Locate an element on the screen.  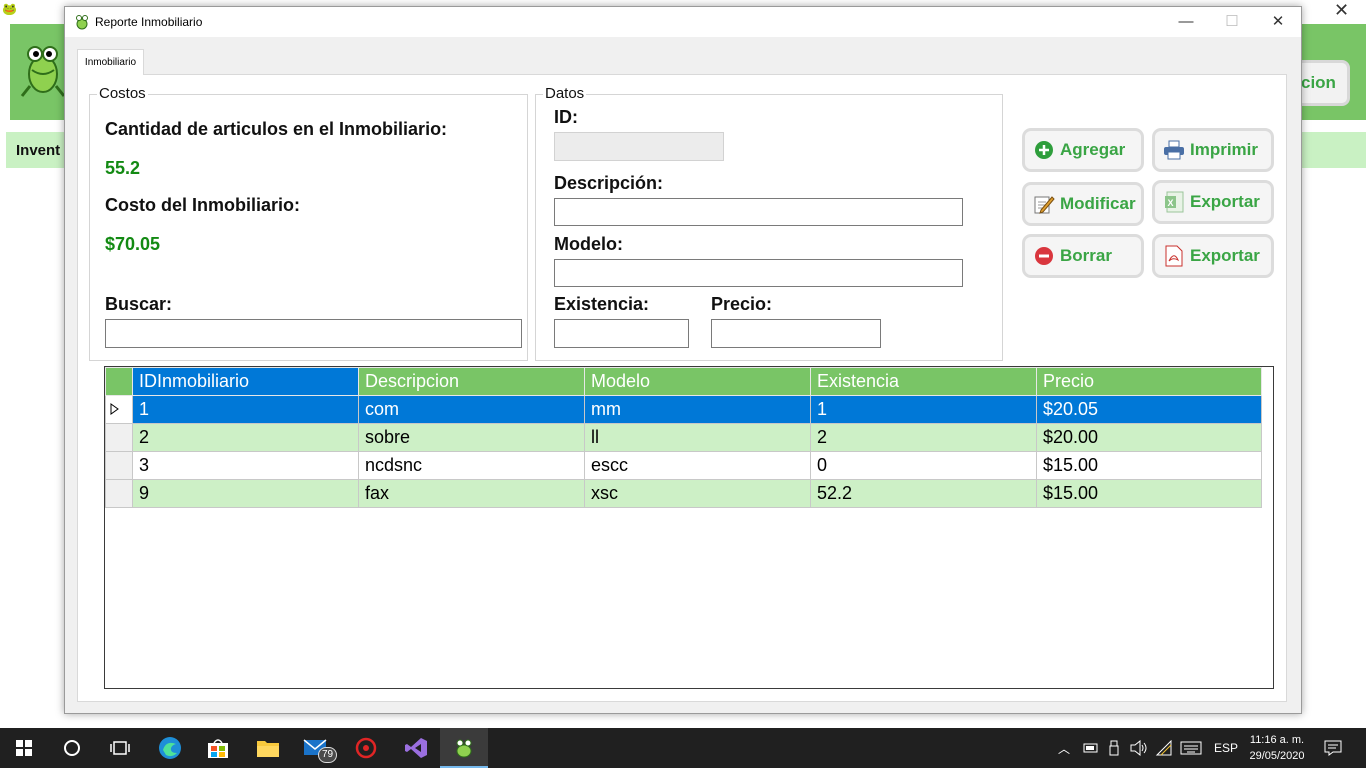
taskbar: 79 ︿ ESP 11:16 a. m. 29/05/2020 is located at coordinates (683, 748).